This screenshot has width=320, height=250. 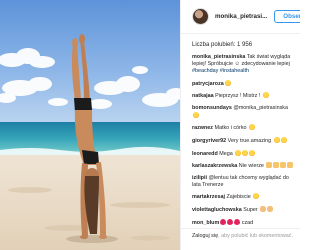 I want to click on comment-text: Matko i córko, so click(x=230, y=128).